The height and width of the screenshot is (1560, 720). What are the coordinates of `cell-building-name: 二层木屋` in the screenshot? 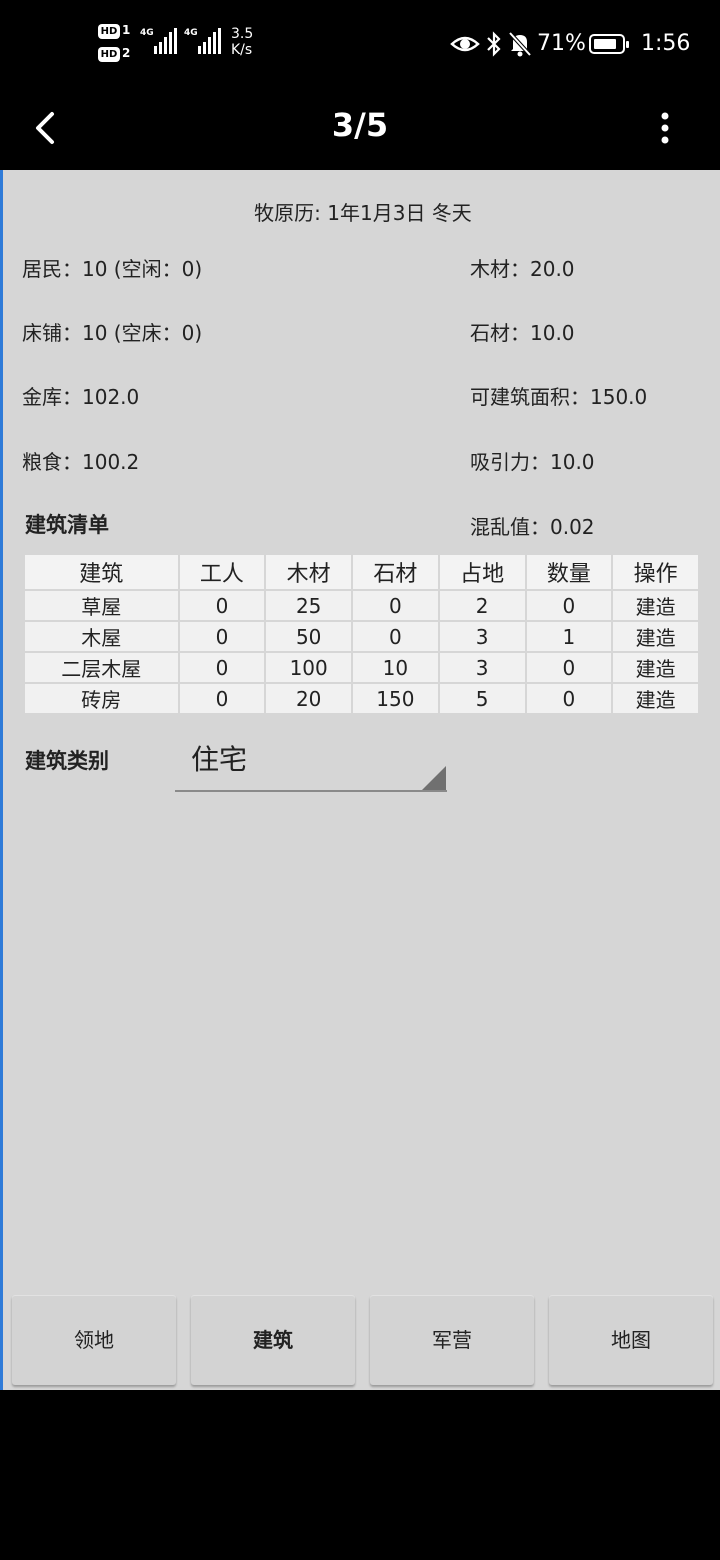 It's located at (101, 667).